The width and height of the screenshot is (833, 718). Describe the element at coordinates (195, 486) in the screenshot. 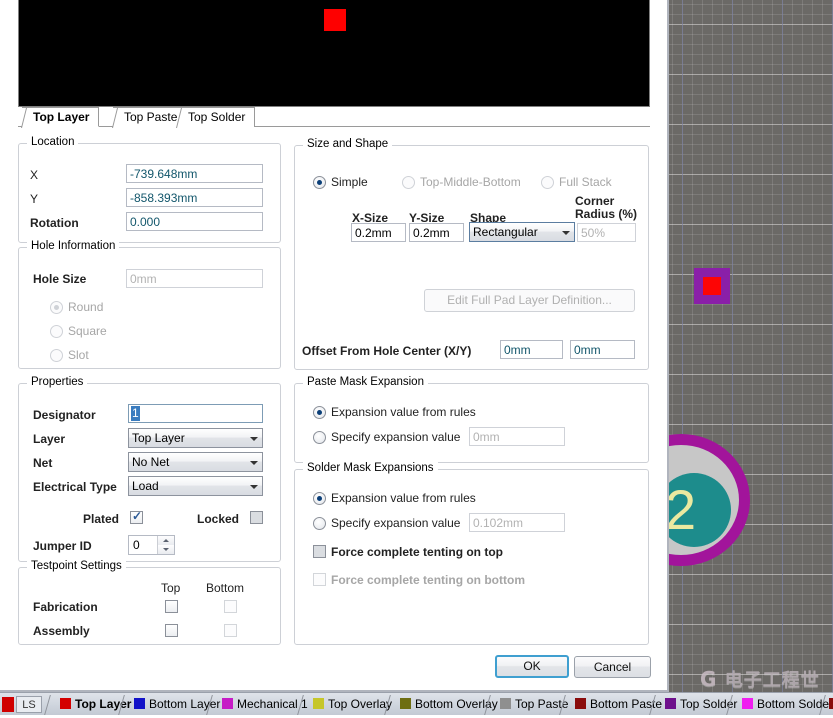

I see `electrical-type-select: Load` at that location.